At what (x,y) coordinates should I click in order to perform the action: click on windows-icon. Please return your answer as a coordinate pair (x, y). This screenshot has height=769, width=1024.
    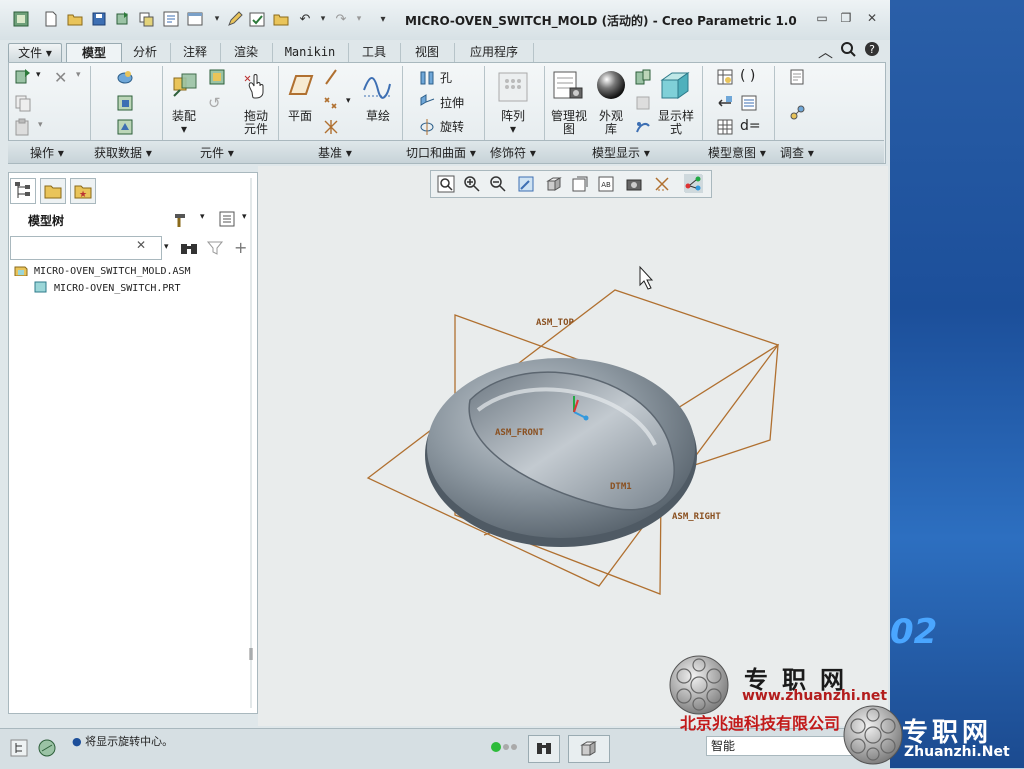
    Looking at the image, I should click on (147, 19).